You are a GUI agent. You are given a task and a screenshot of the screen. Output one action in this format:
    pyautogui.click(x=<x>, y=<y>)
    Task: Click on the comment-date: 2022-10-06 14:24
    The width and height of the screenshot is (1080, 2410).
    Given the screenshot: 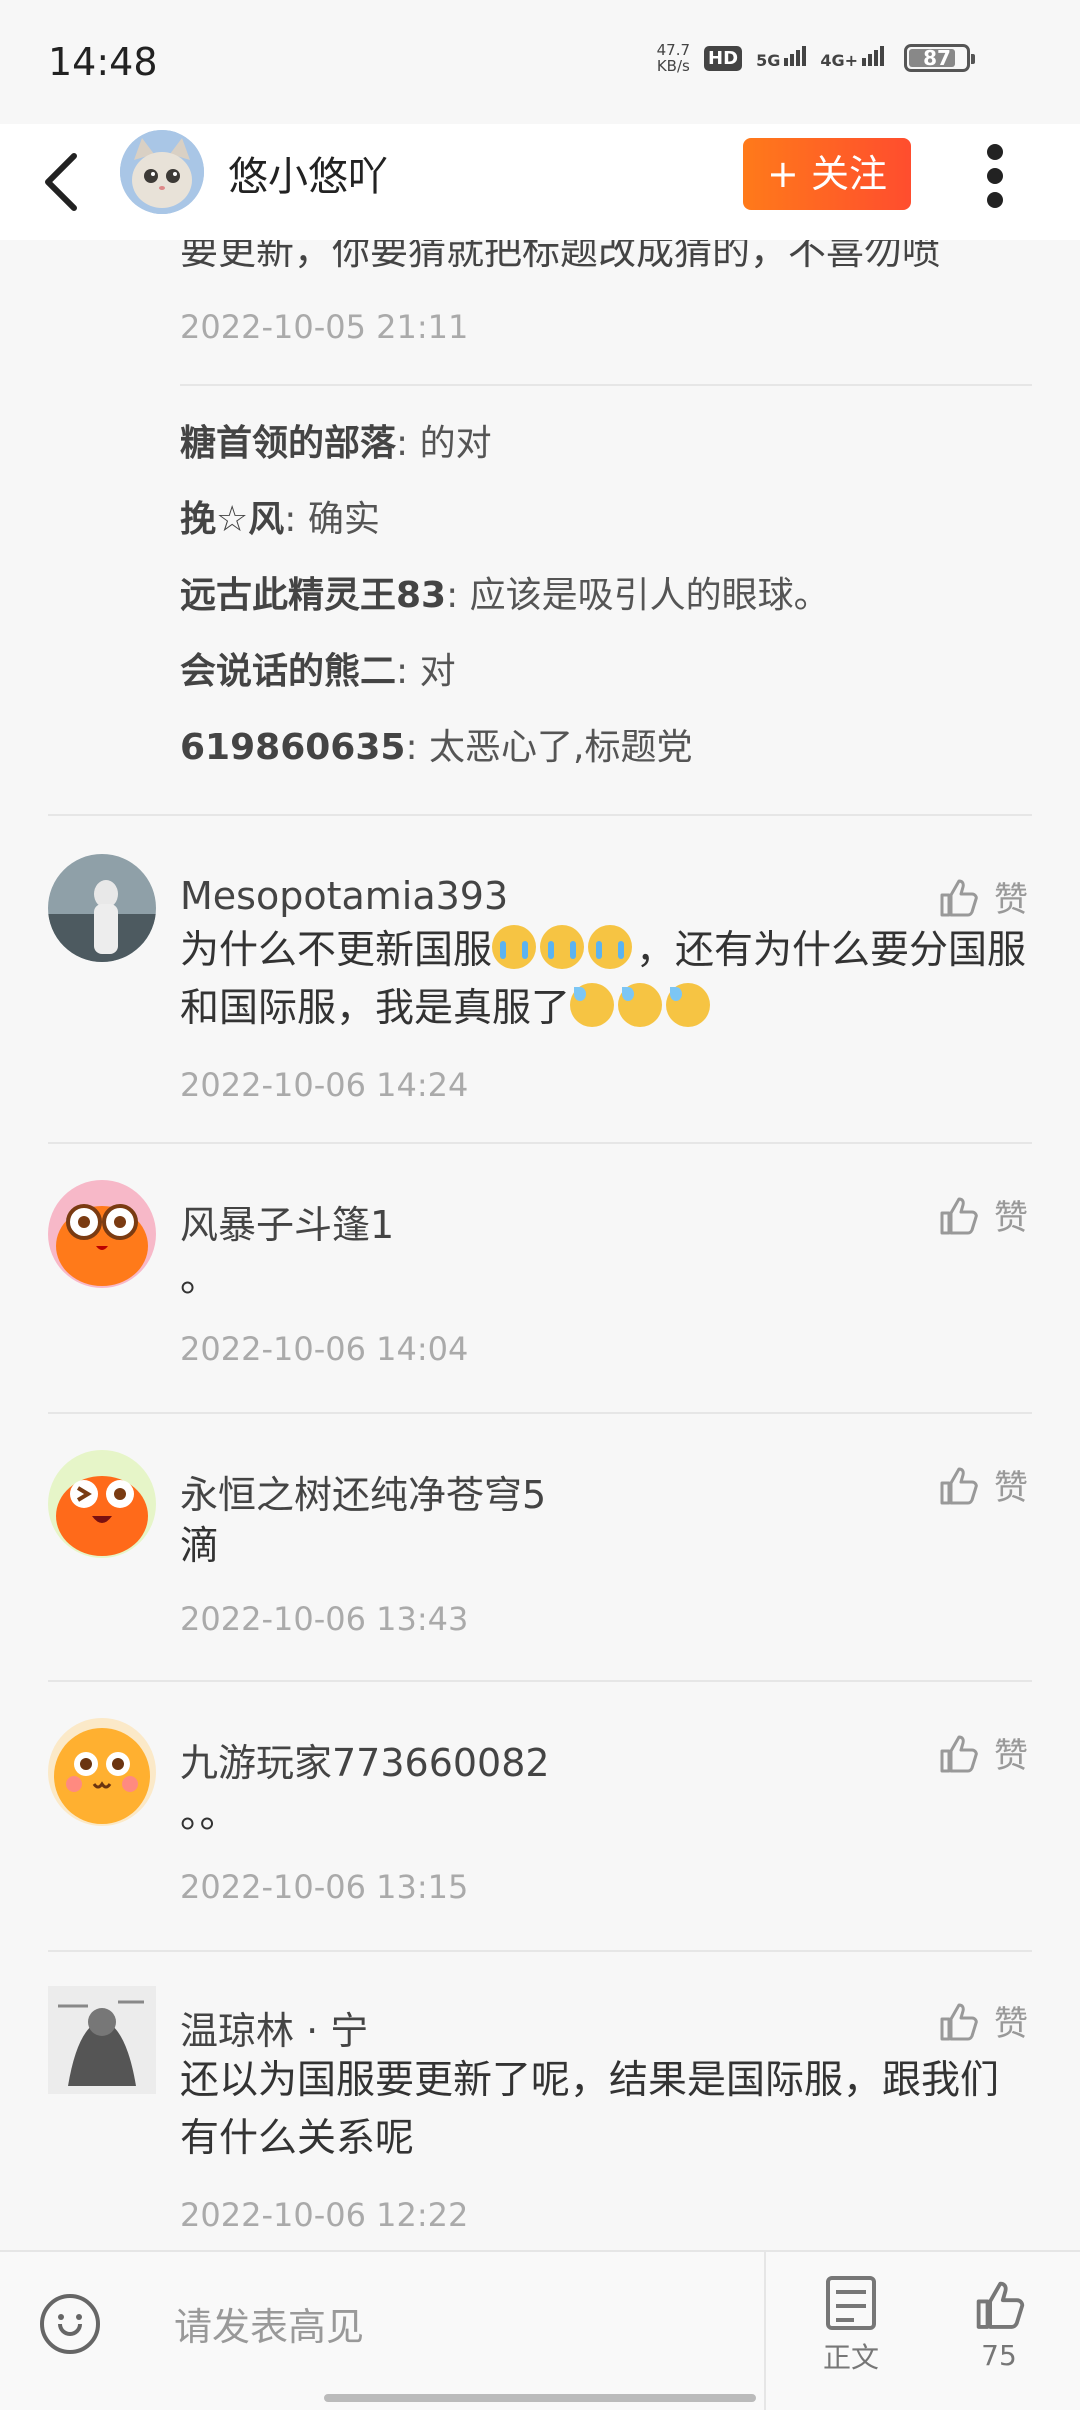 What is the action you would take?
    pyautogui.click(x=324, y=1085)
    